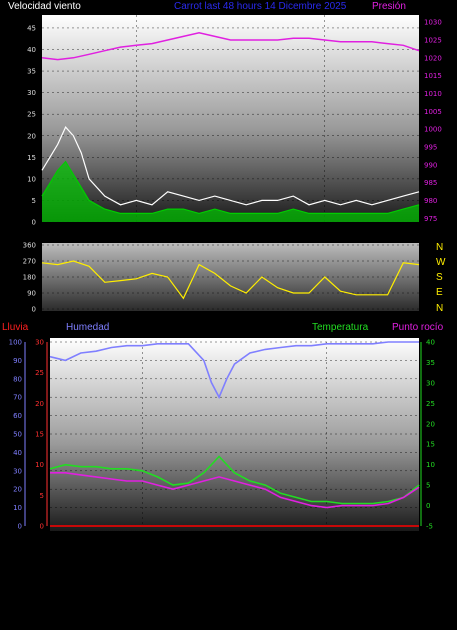 This screenshot has width=457, height=630. Describe the element at coordinates (87, 327) in the screenshot. I see `humidity-title: Humedad` at that location.